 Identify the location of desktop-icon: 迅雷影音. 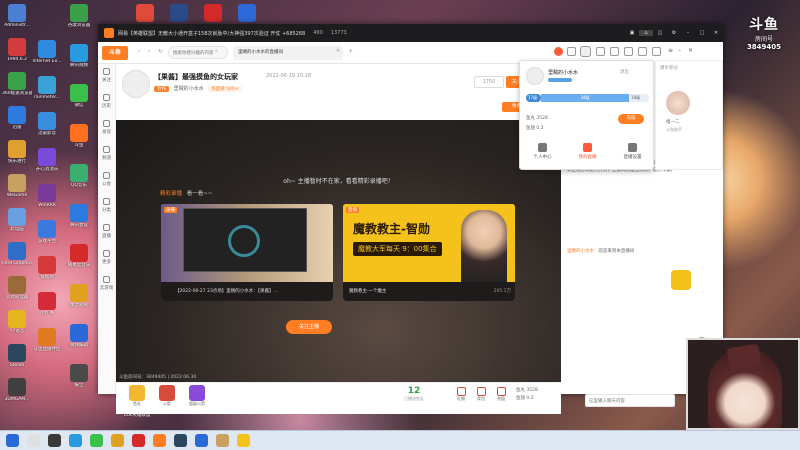
(47, 131).